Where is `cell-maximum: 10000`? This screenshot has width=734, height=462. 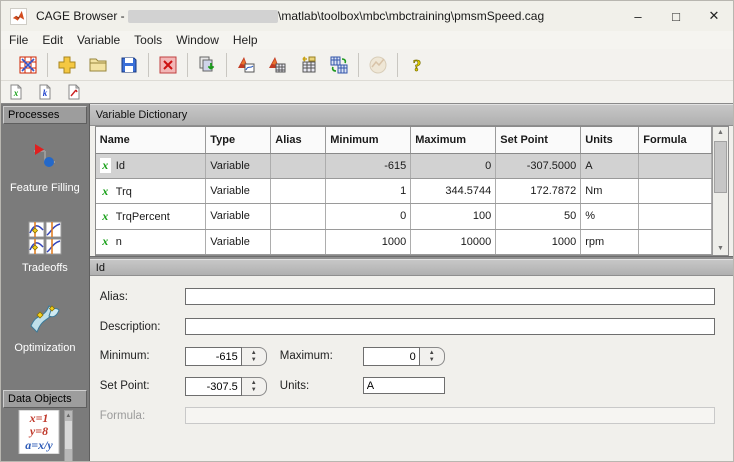 cell-maximum: 10000 is located at coordinates (453, 242).